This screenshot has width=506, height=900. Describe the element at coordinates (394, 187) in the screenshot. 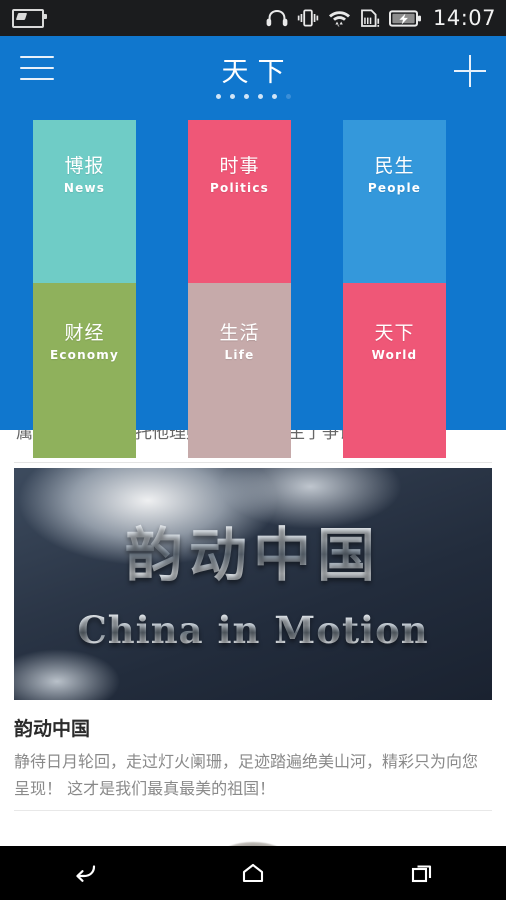

I see `category-label-en: People` at that location.